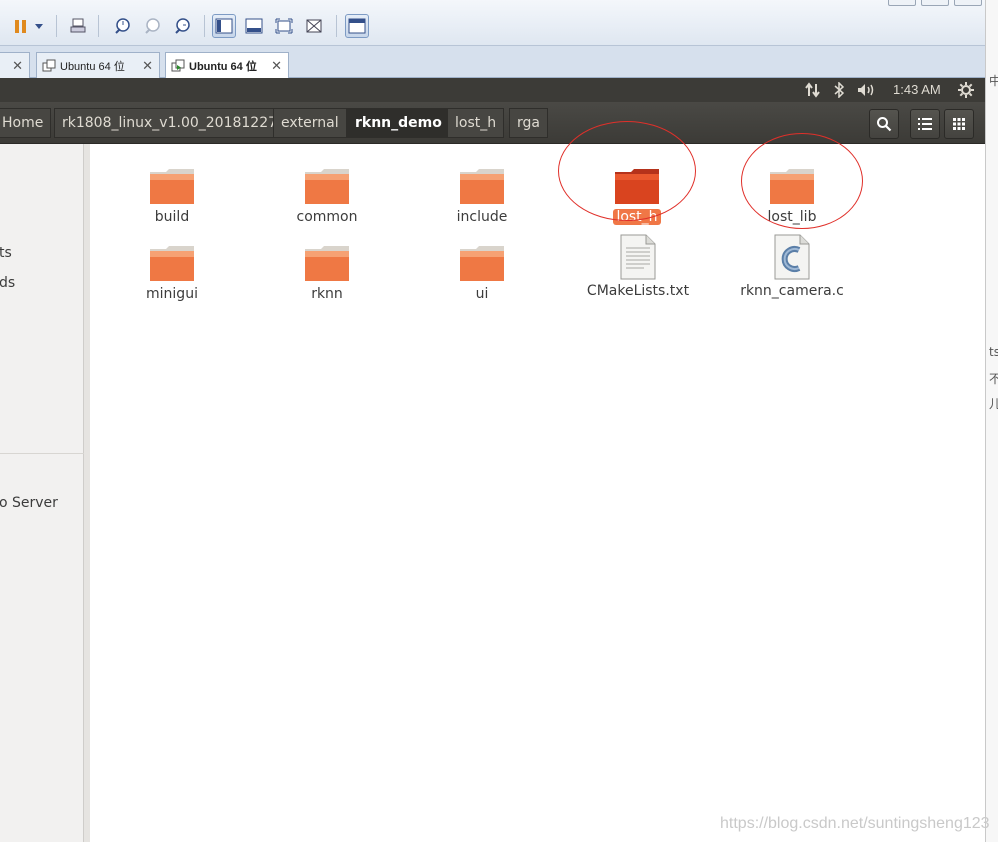  What do you see at coordinates (968, 3) in the screenshot?
I see `close-window-button` at bounding box center [968, 3].